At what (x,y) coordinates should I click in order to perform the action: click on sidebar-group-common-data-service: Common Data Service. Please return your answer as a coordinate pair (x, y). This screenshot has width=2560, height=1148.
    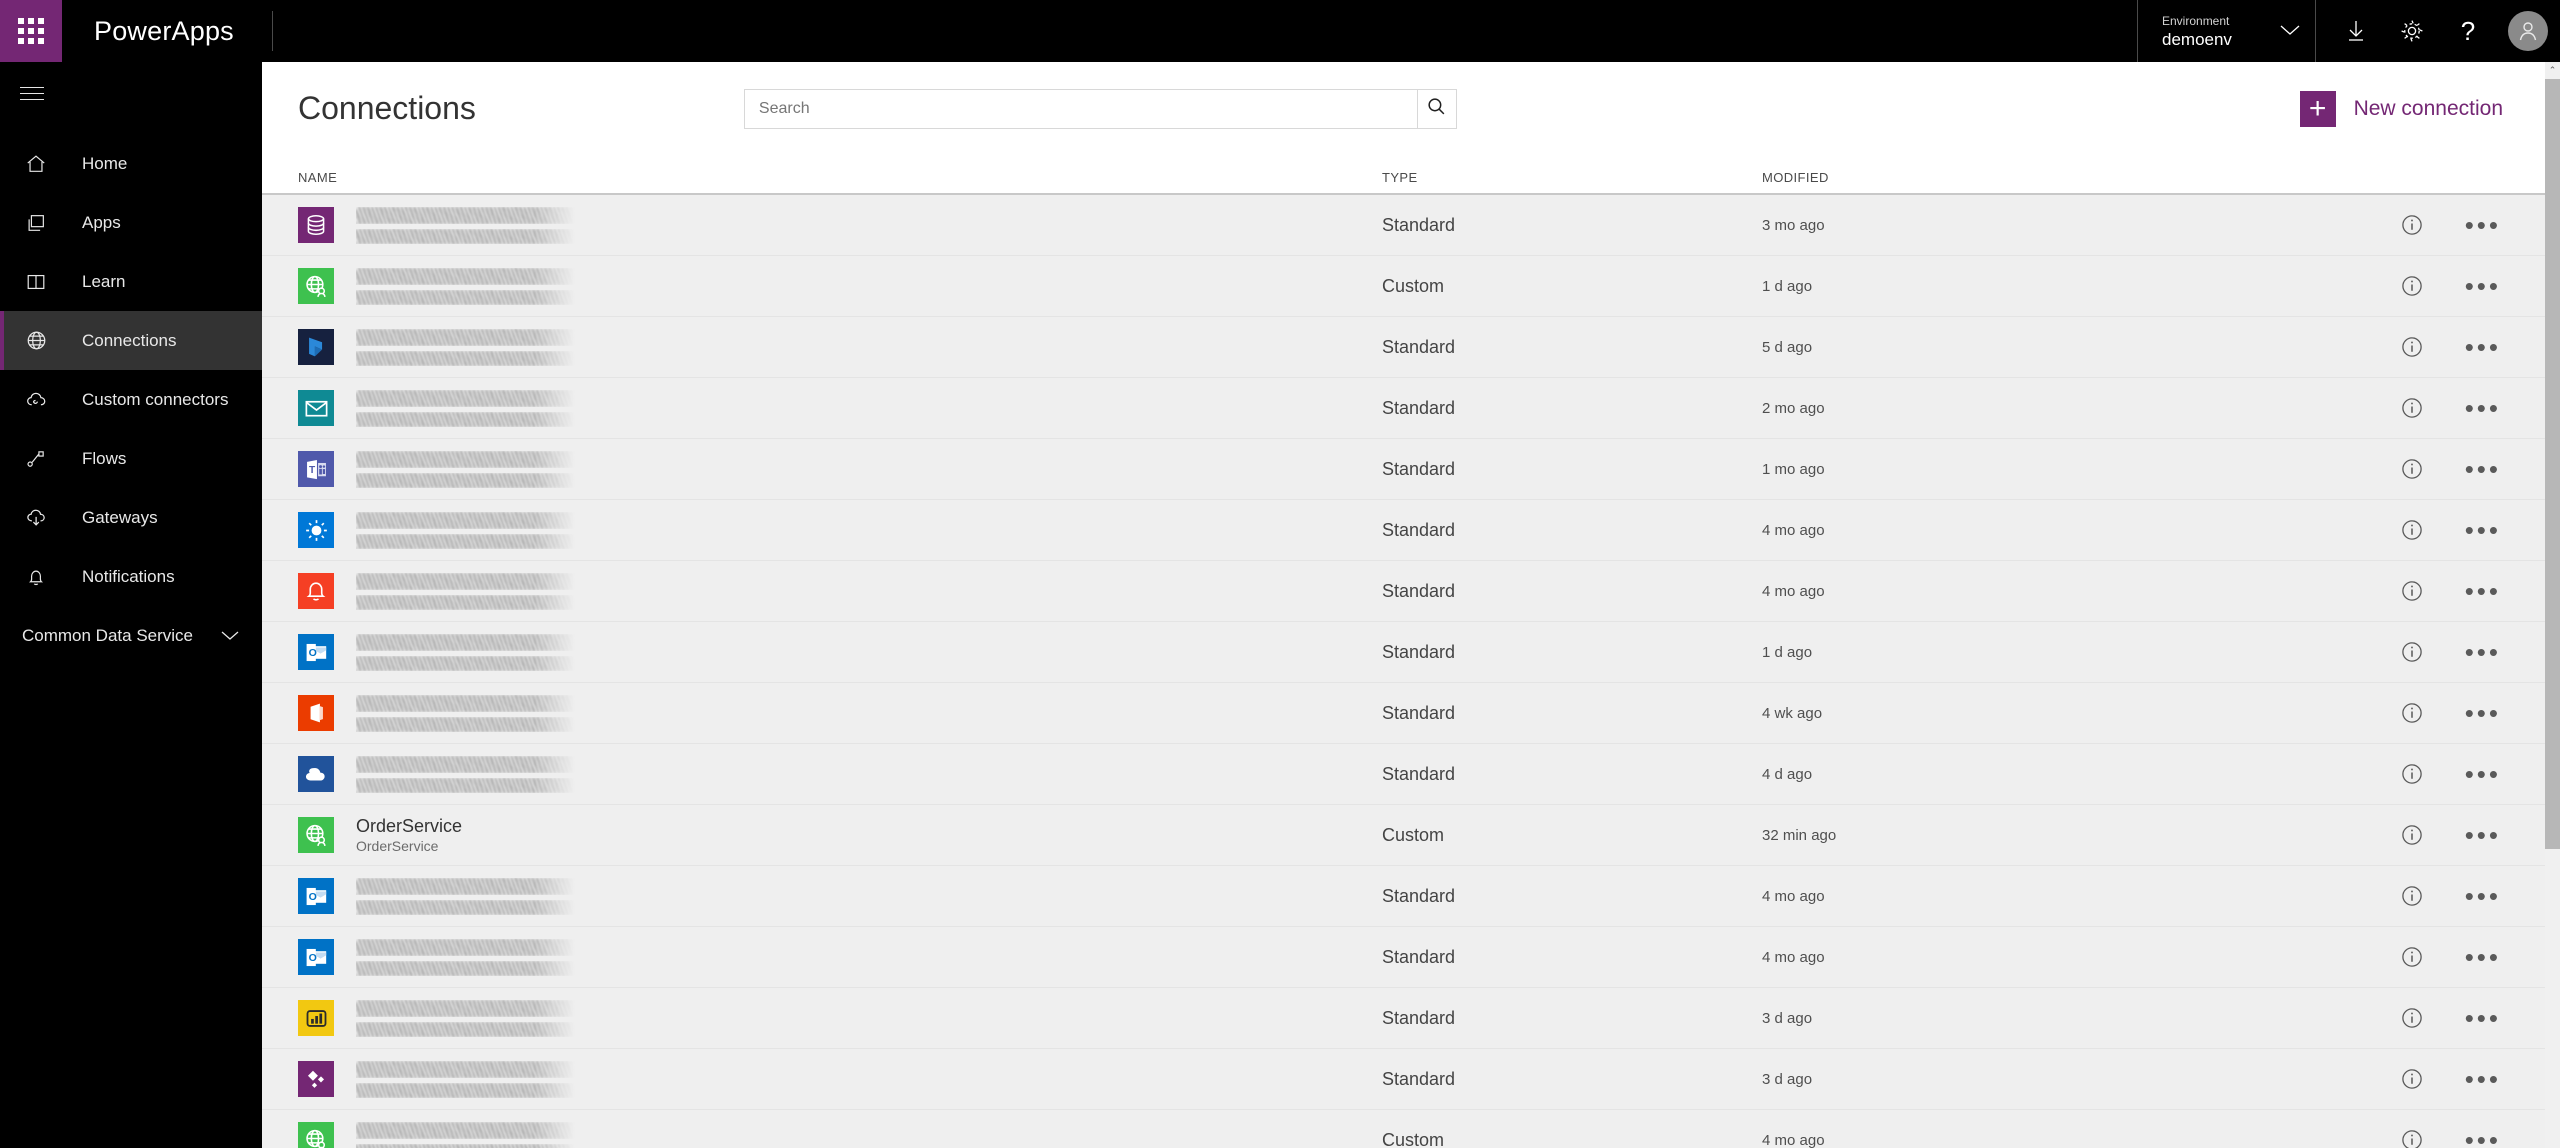
    Looking at the image, I should click on (131, 636).